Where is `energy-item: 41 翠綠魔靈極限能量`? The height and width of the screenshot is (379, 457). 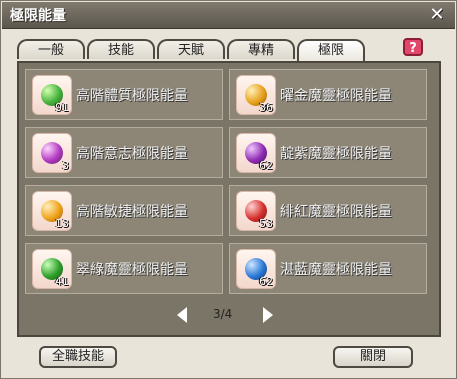
energy-item: 41 翠綠魔靈極限能量 is located at coordinates (124, 268).